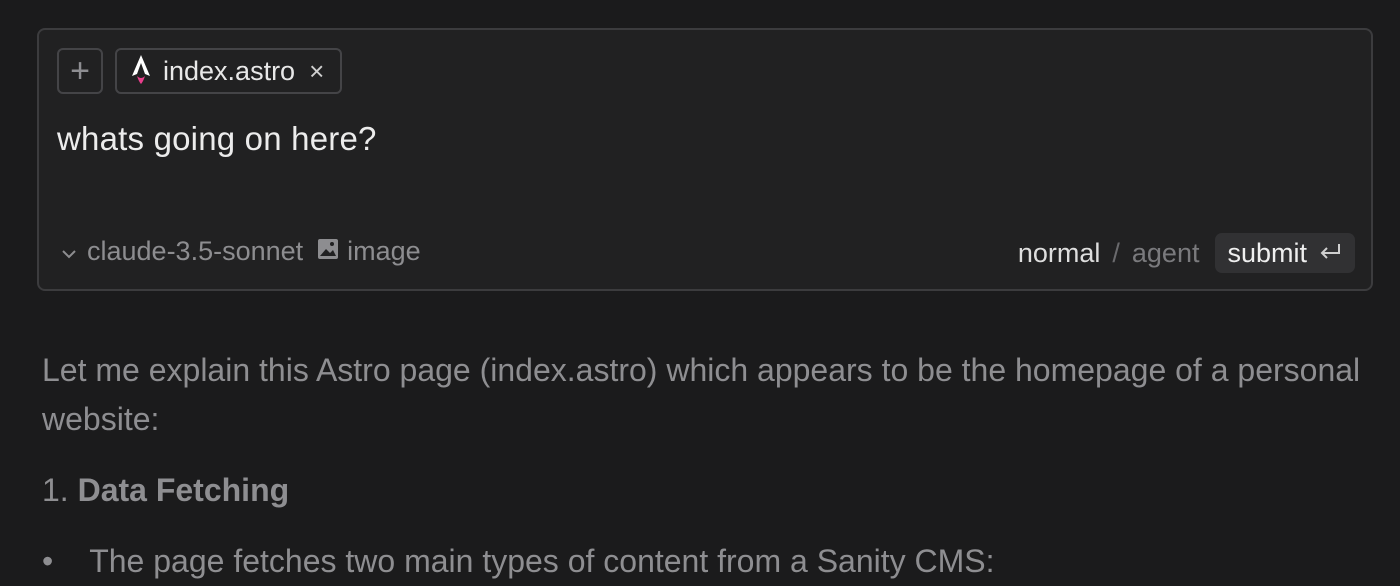 The width and height of the screenshot is (1400, 586). Describe the element at coordinates (183, 490) in the screenshot. I see `heading-text: Data Fetching` at that location.